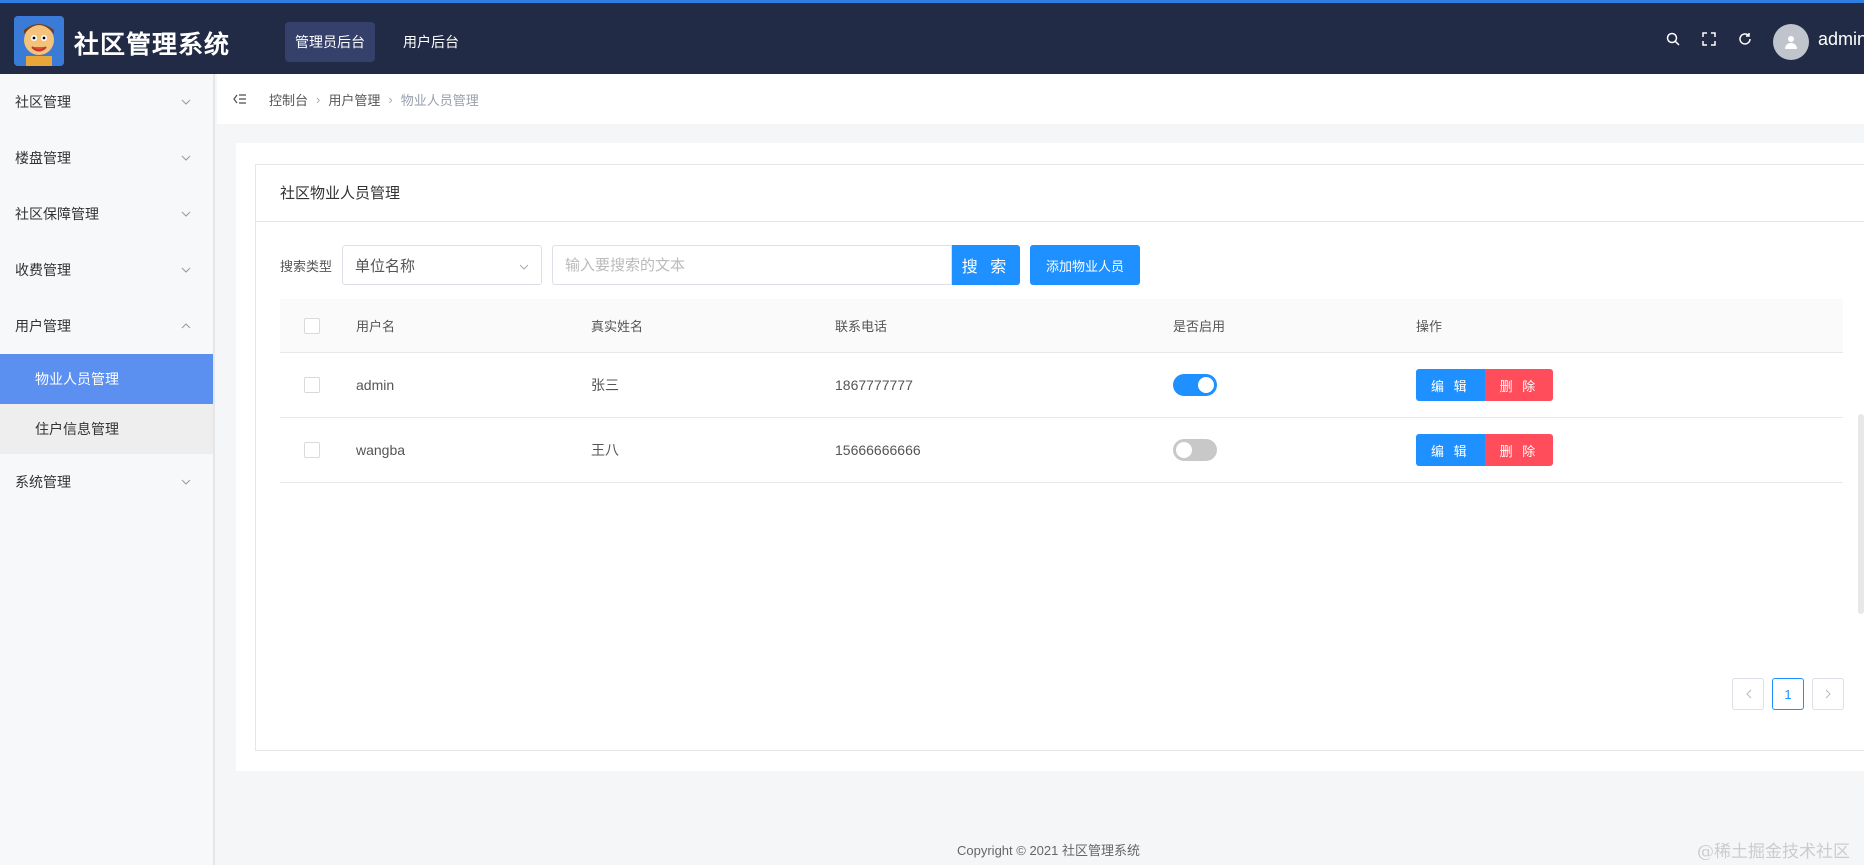  What do you see at coordinates (385, 266) in the screenshot?
I see `search-type-value: 单位名称` at bounding box center [385, 266].